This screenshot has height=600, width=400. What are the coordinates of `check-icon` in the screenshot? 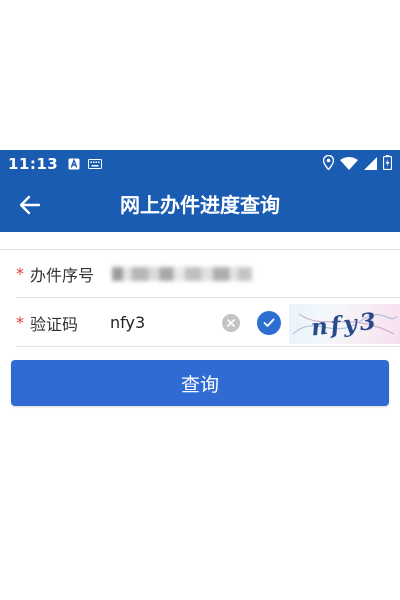 It's located at (269, 322).